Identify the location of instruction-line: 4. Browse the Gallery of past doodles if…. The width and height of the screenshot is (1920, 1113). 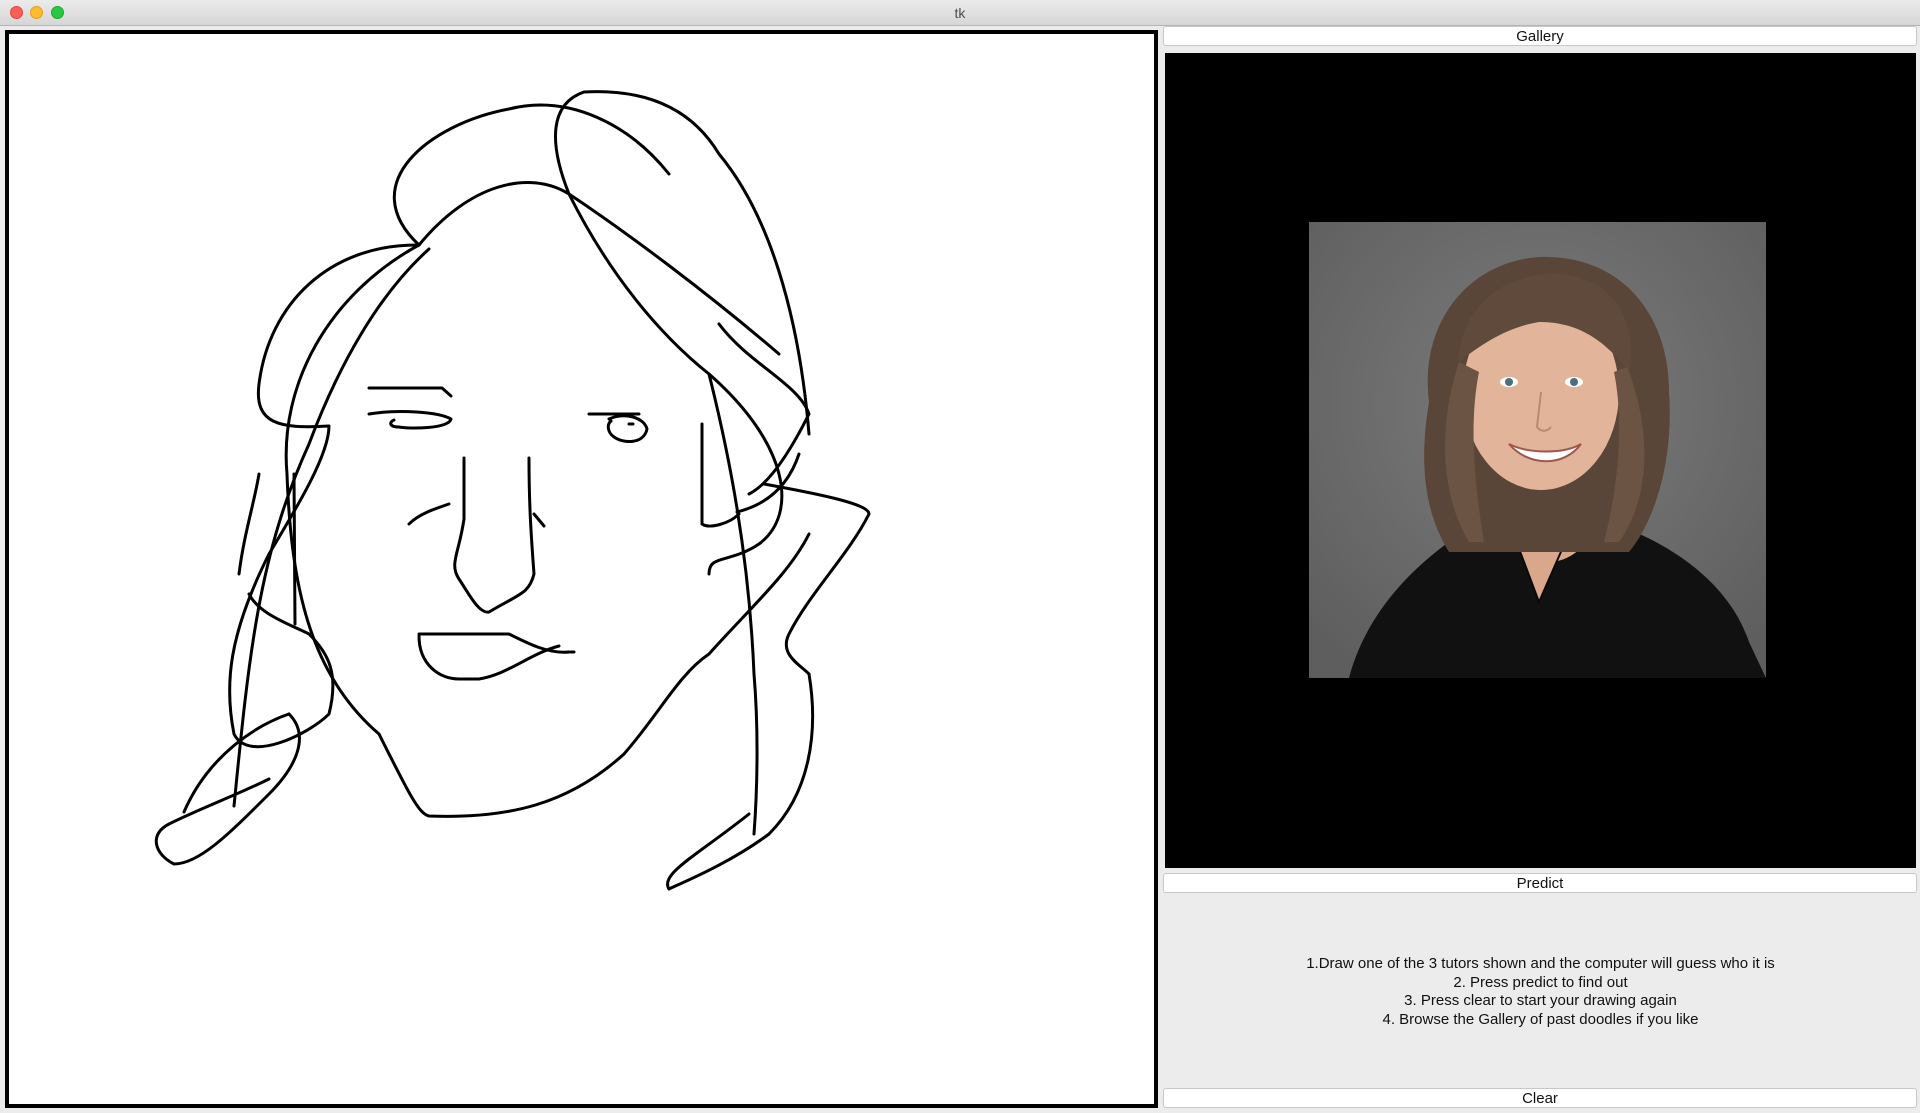
(1540, 1019).